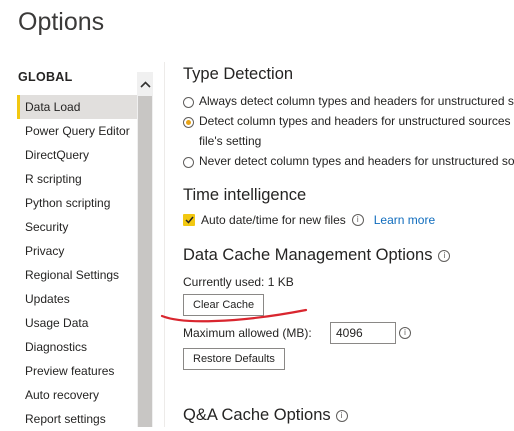 The width and height of the screenshot is (514, 431). I want to click on scroll-up-button, so click(145, 84).